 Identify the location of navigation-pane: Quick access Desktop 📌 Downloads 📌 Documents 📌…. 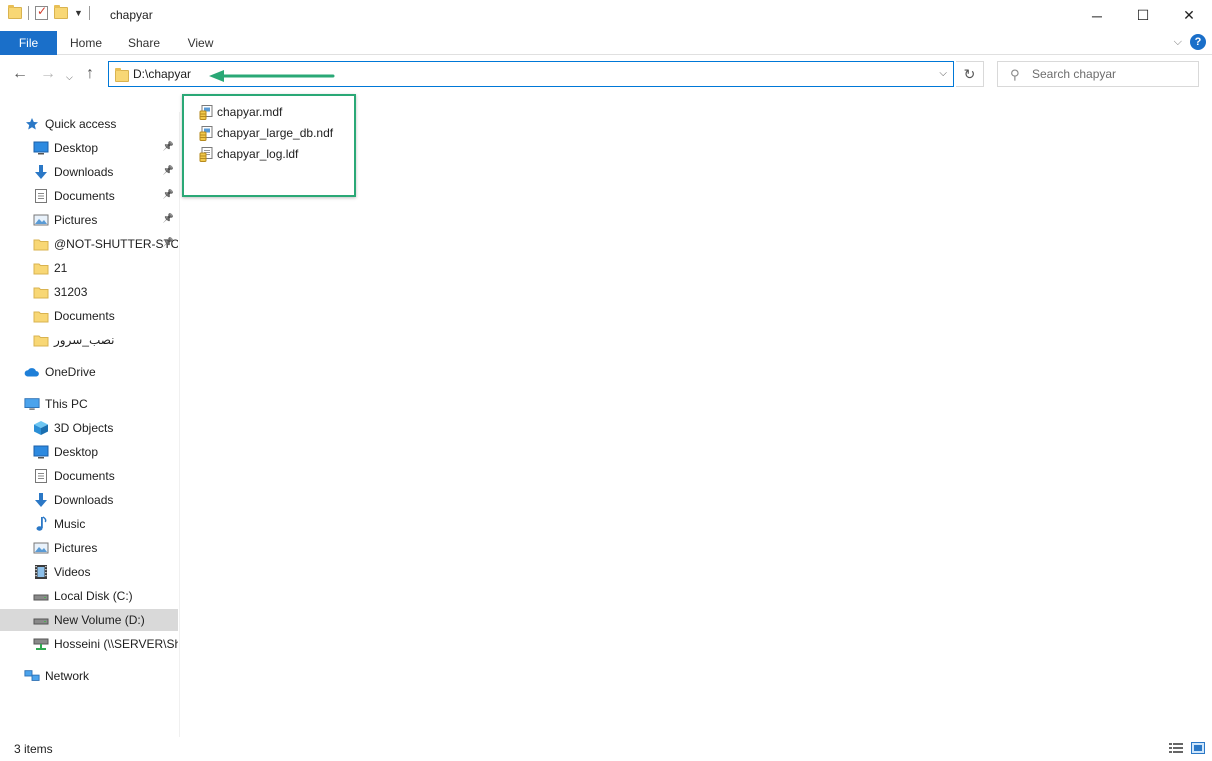
(90, 424).